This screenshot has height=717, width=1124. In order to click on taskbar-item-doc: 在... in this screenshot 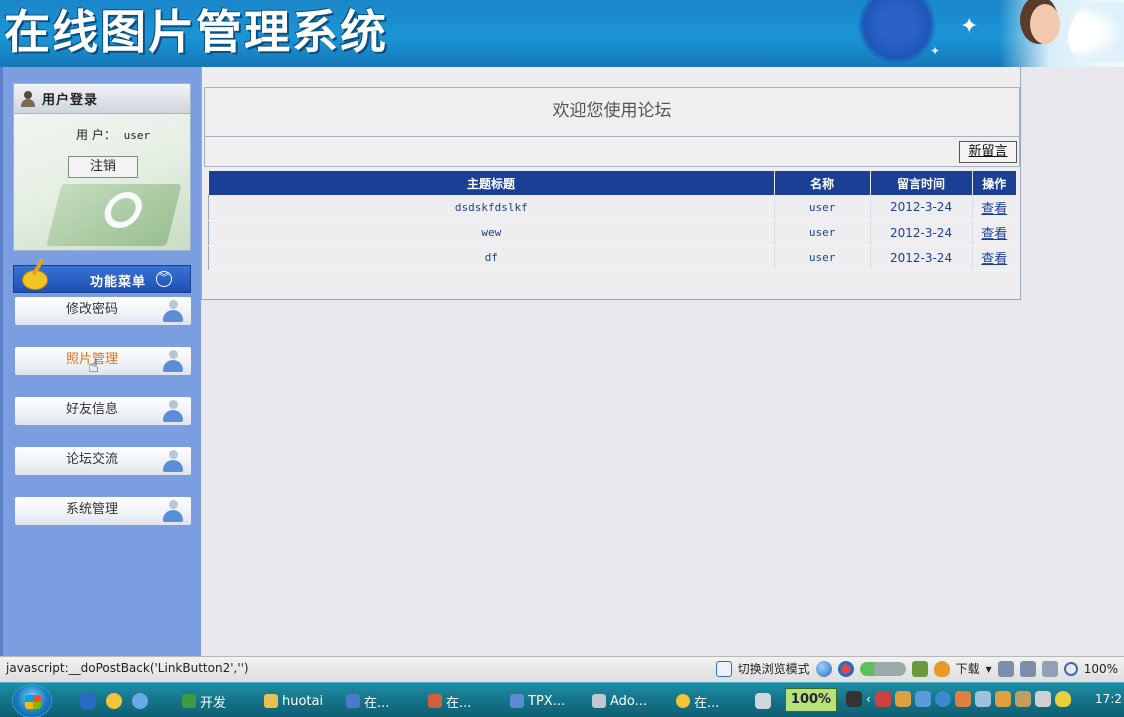, I will do `click(367, 701)`.